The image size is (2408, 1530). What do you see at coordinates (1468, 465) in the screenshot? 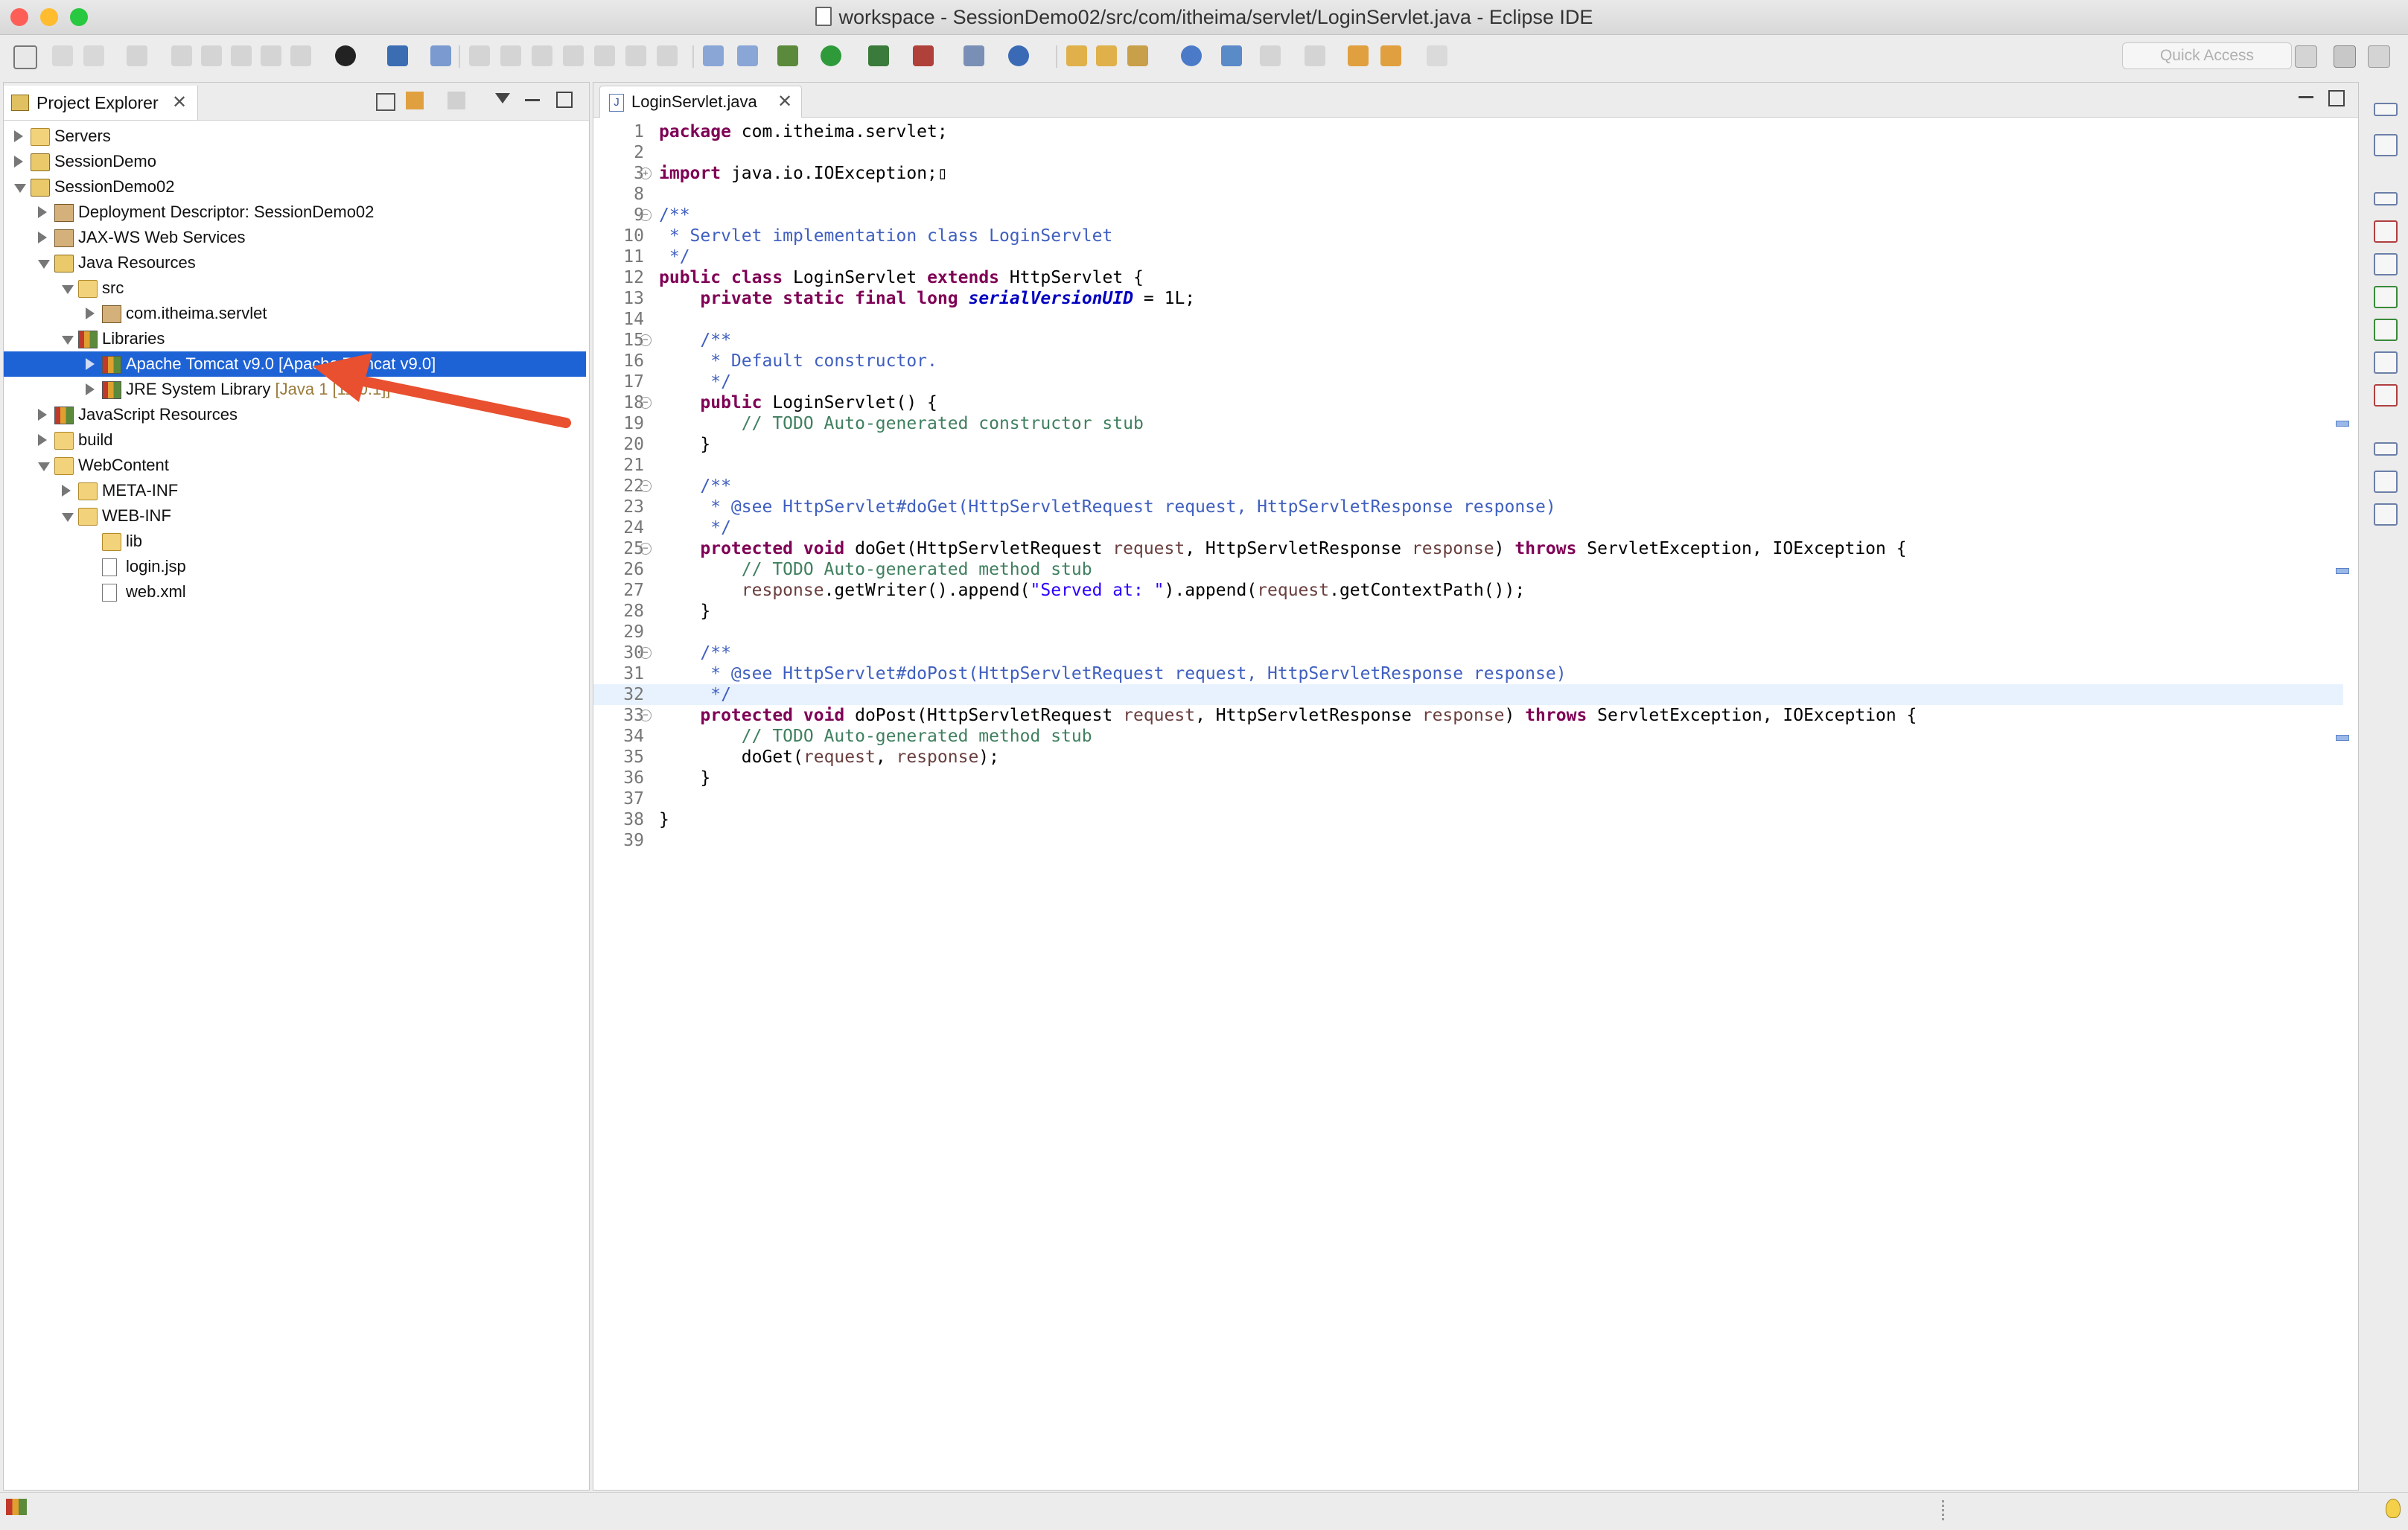
I see `code-line: 21` at bounding box center [1468, 465].